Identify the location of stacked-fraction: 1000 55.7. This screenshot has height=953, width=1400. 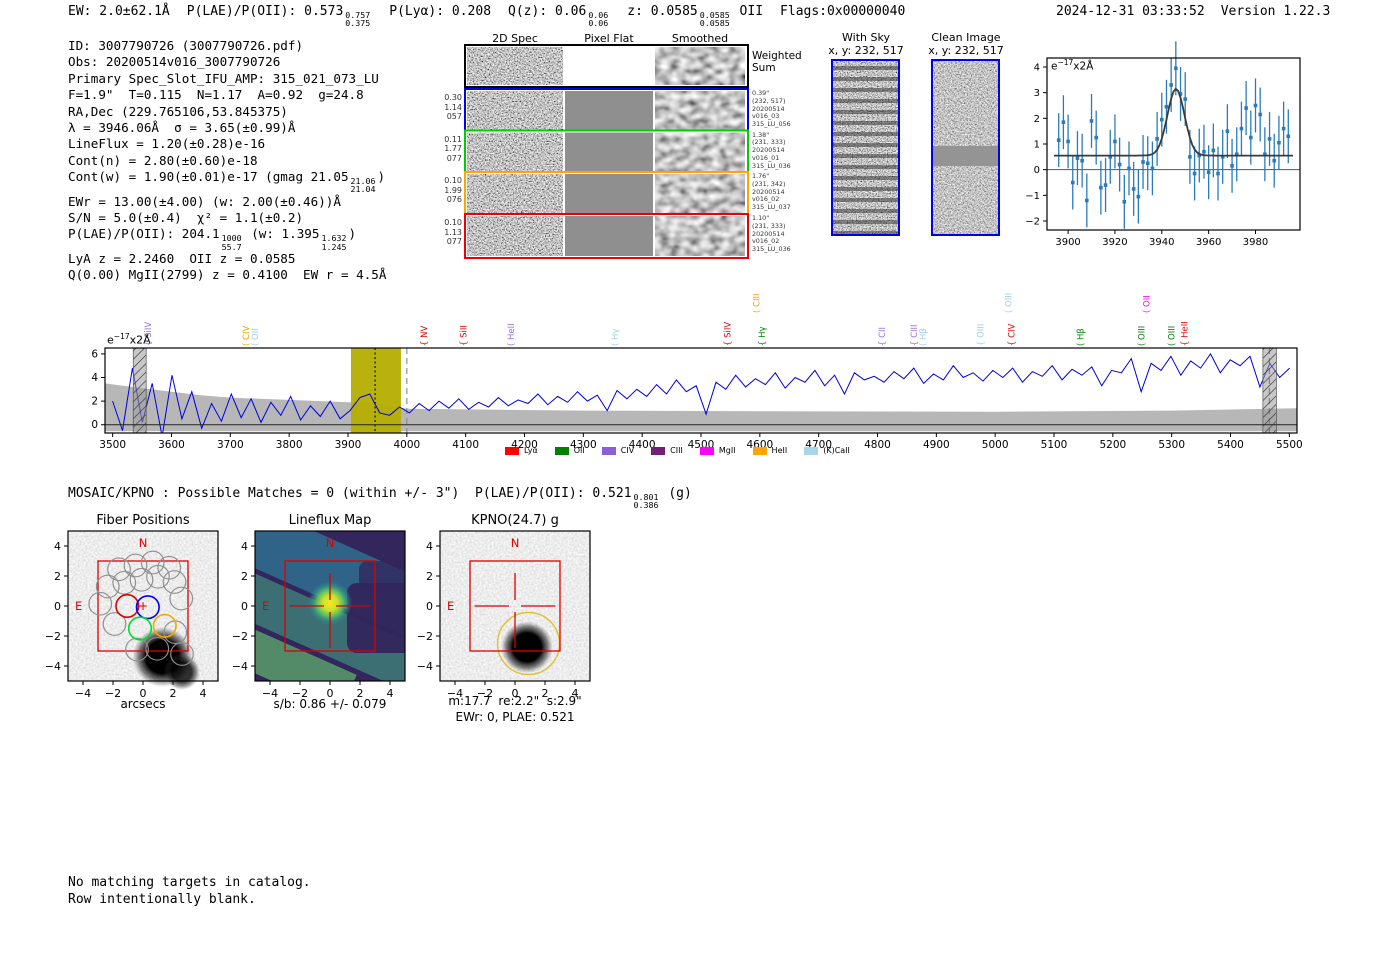
(232, 242).